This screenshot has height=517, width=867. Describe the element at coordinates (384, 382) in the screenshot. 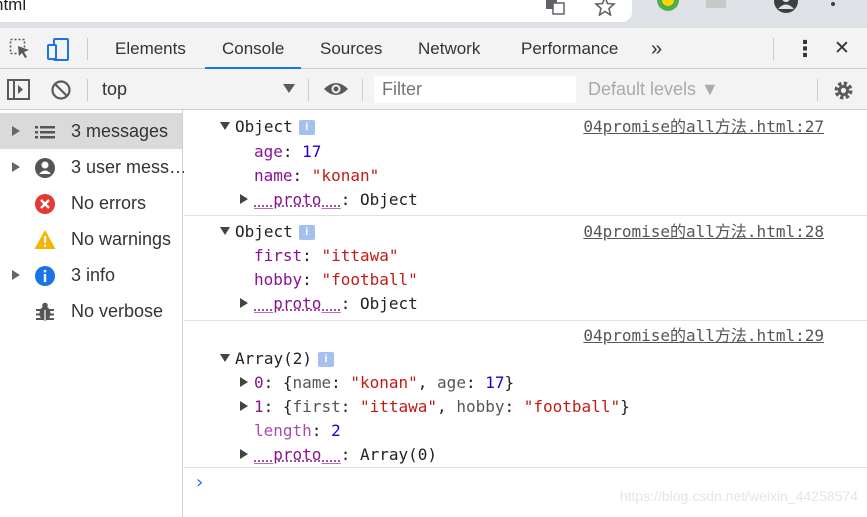

I see `property-value: "konan"` at that location.